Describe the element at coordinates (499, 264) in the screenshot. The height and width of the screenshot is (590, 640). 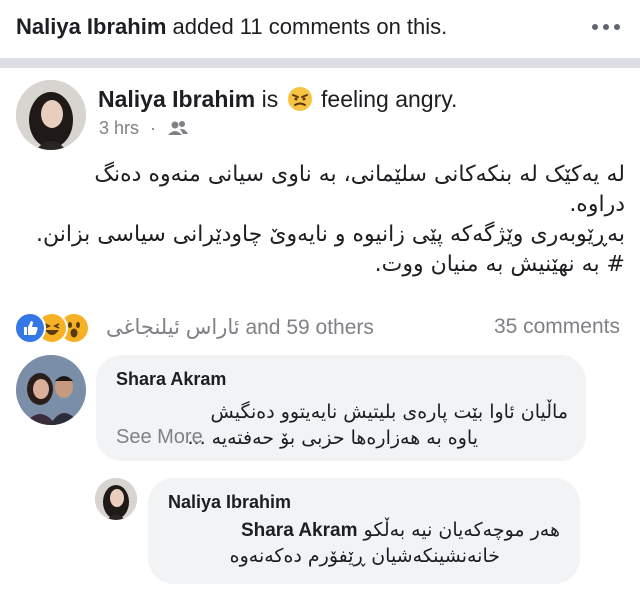
I see `post-text-line: # بە نهێنیش بە منیان ووت.` at that location.